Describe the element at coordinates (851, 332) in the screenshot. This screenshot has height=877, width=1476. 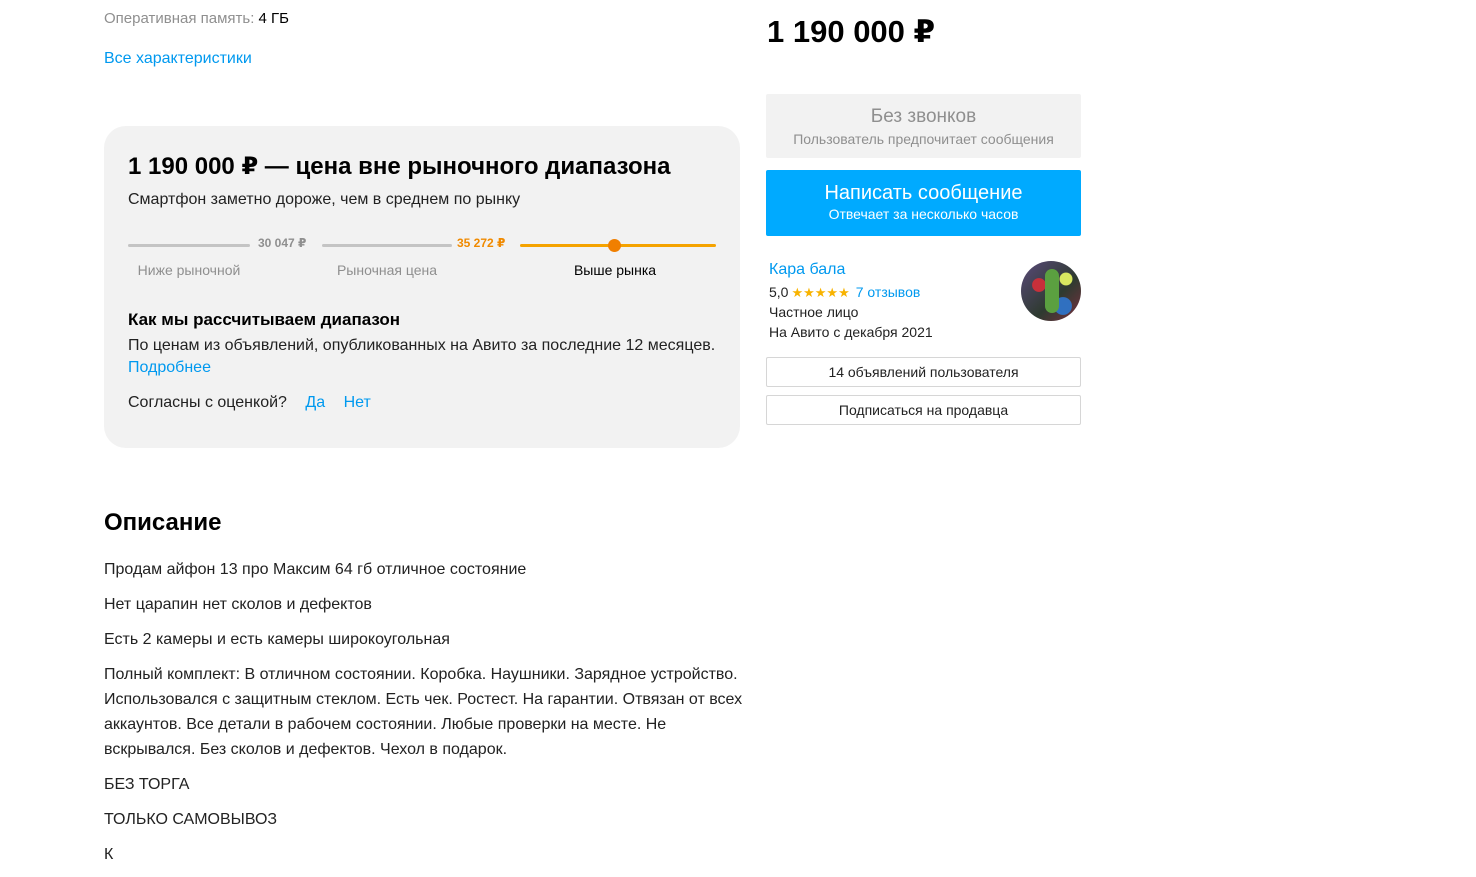
I see `seller-since: На Авито с декабря 2021` at that location.